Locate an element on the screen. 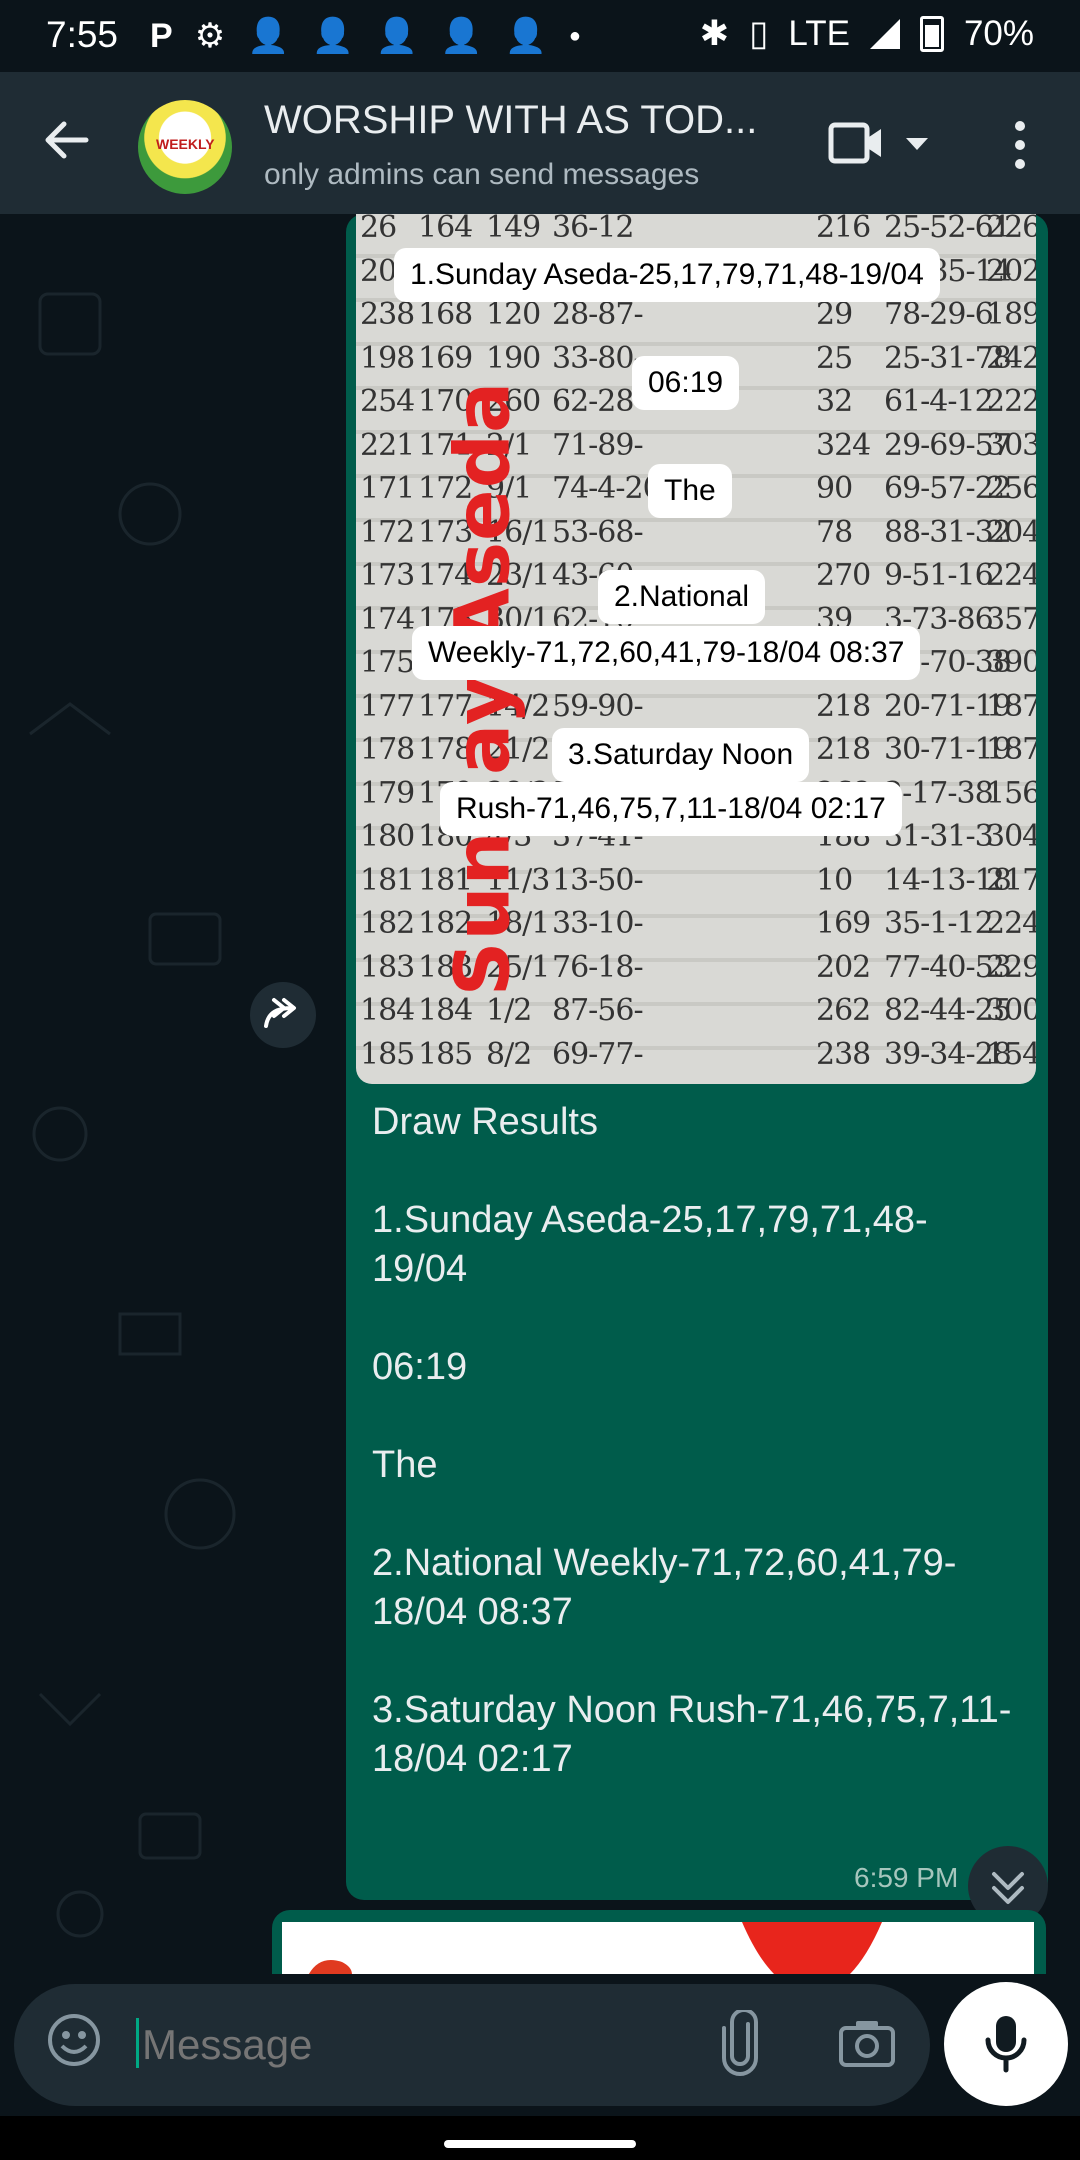 The width and height of the screenshot is (1080, 2160). message-paragraph: The is located at coordinates (405, 1465).